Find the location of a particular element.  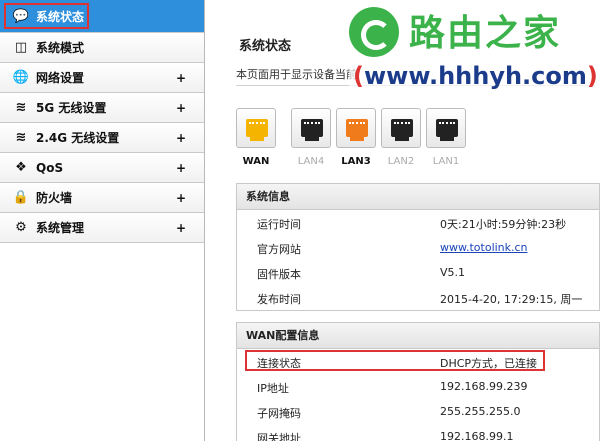

info-row-website: 官方网站 www.totolink.cn is located at coordinates (418, 247).